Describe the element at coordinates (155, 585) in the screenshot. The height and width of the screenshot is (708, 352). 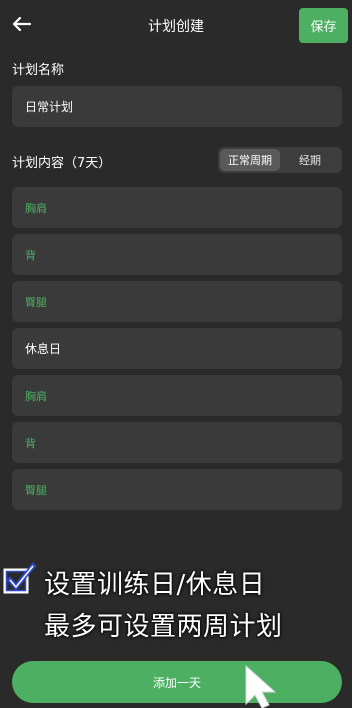
I see `caption-line-1: 设置训练日/休息日` at that location.